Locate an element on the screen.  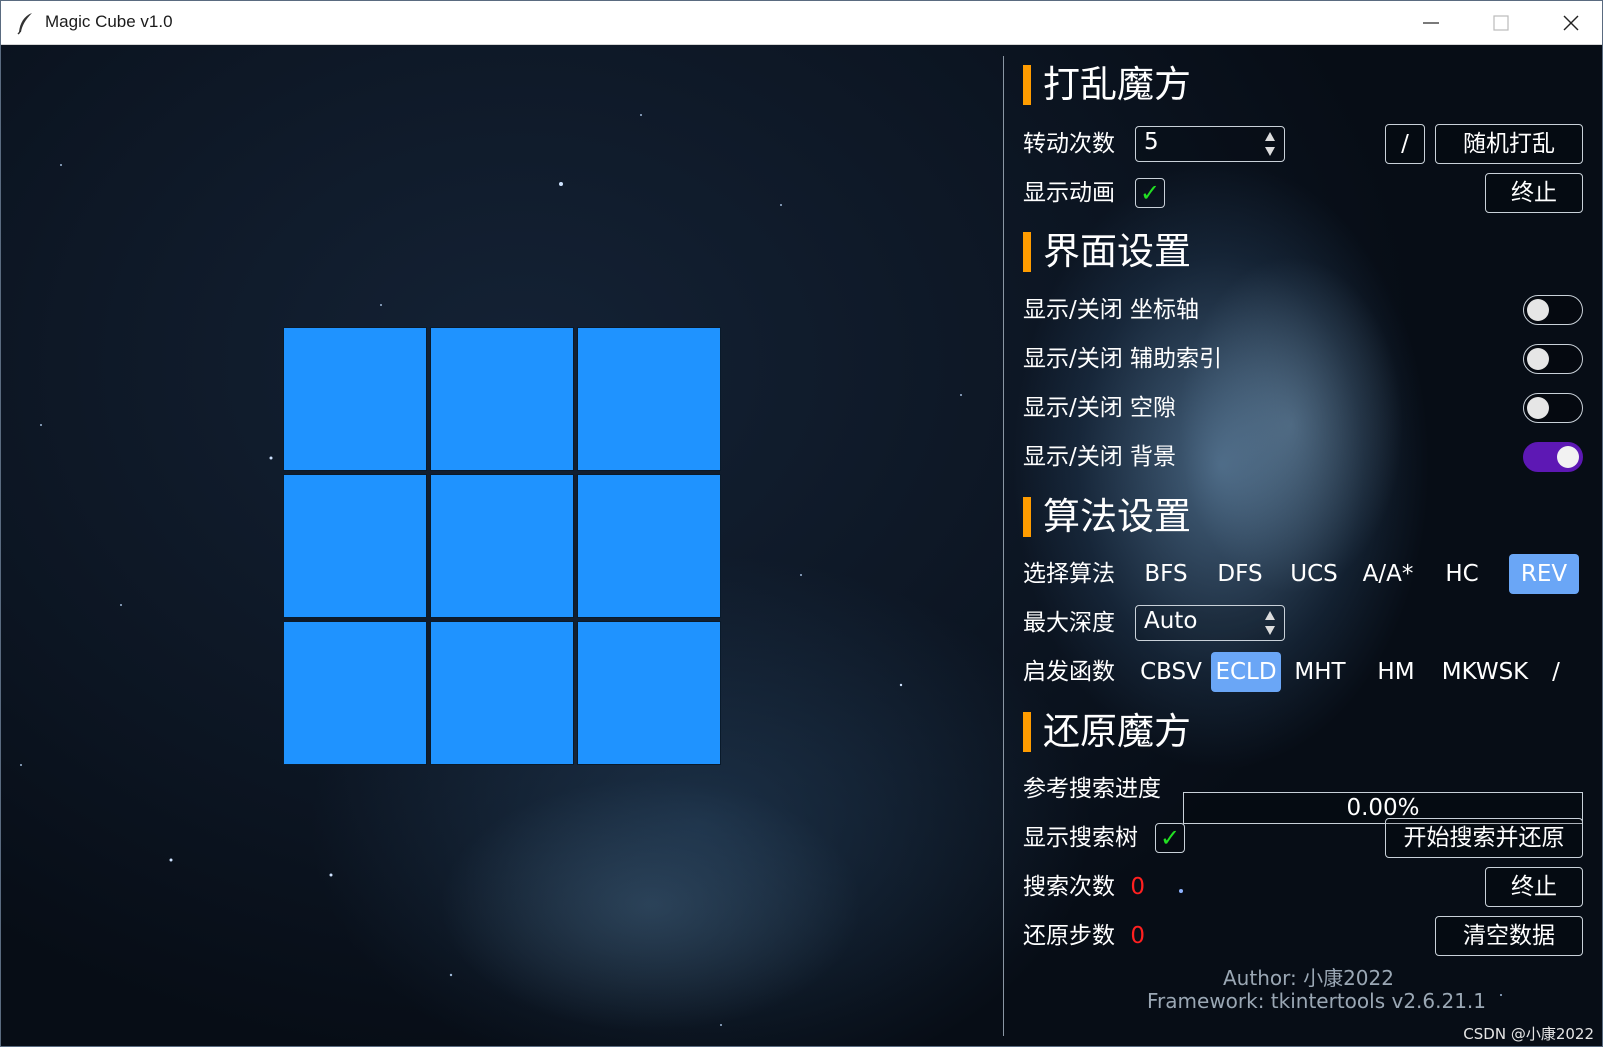
turns-value: 5 is located at coordinates (1151, 142).